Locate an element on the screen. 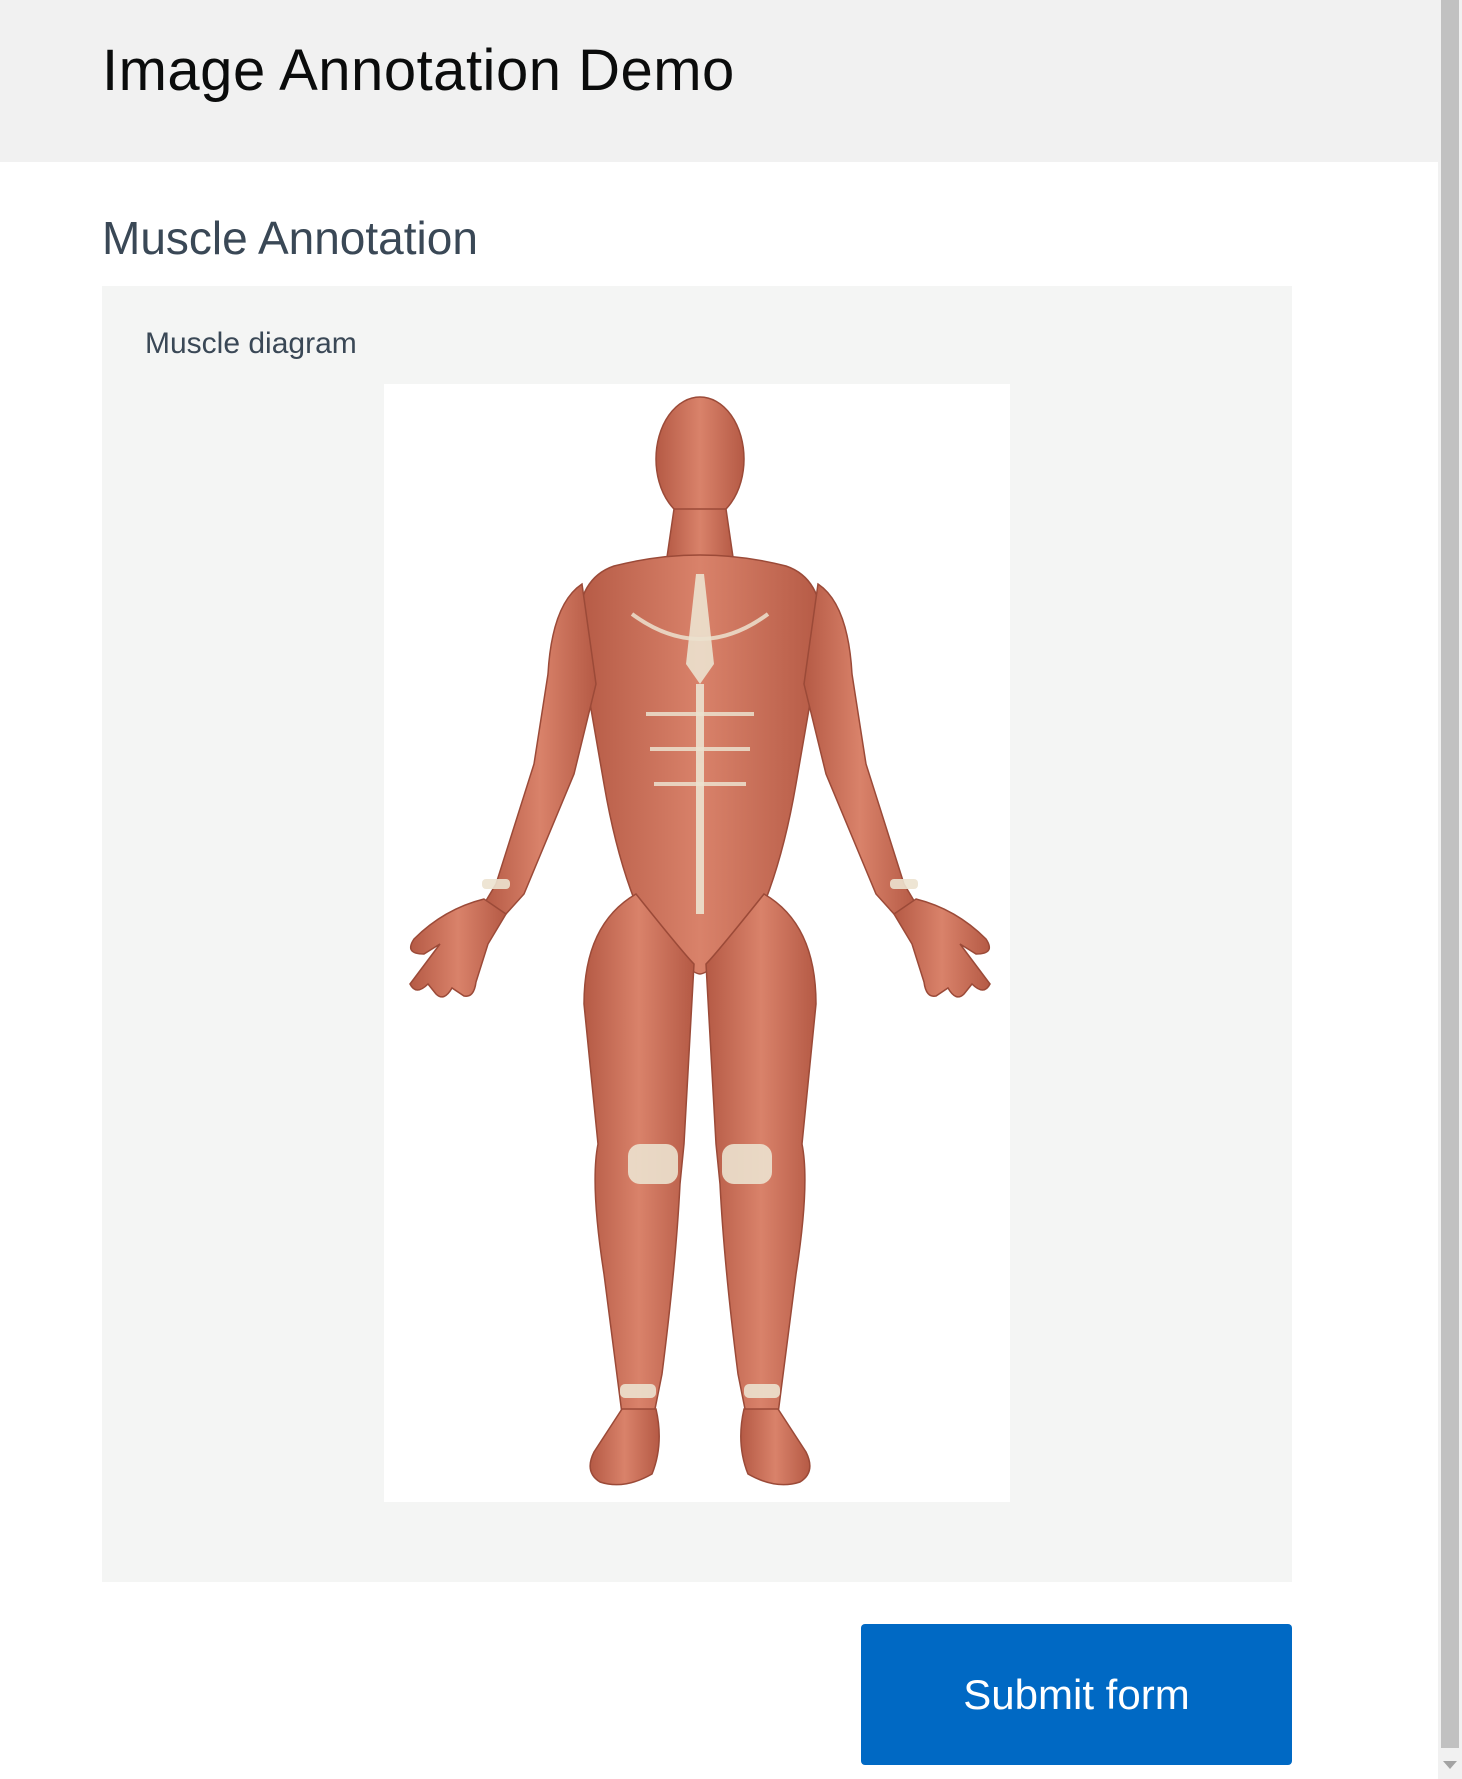 The image size is (1462, 1779). page-title: Image Annotation Demo is located at coordinates (418, 70).